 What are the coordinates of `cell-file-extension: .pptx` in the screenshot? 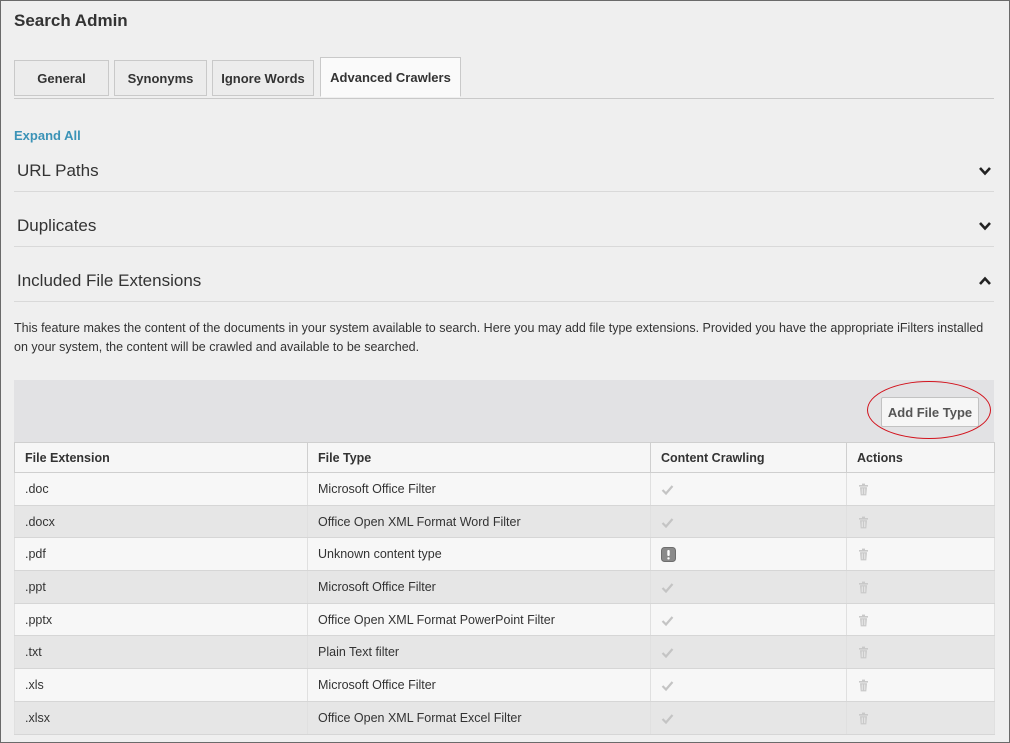 It's located at (161, 620).